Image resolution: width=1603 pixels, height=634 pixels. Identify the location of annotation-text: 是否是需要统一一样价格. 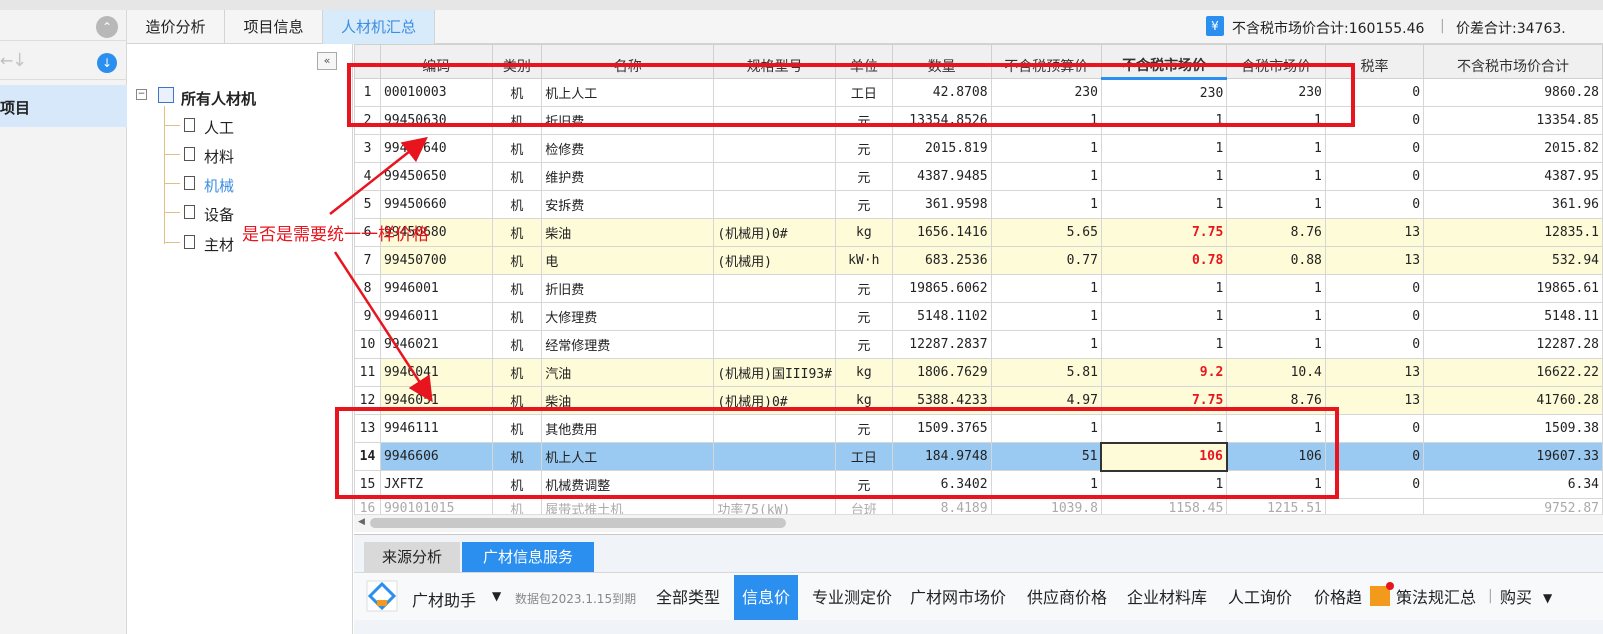
(335, 235).